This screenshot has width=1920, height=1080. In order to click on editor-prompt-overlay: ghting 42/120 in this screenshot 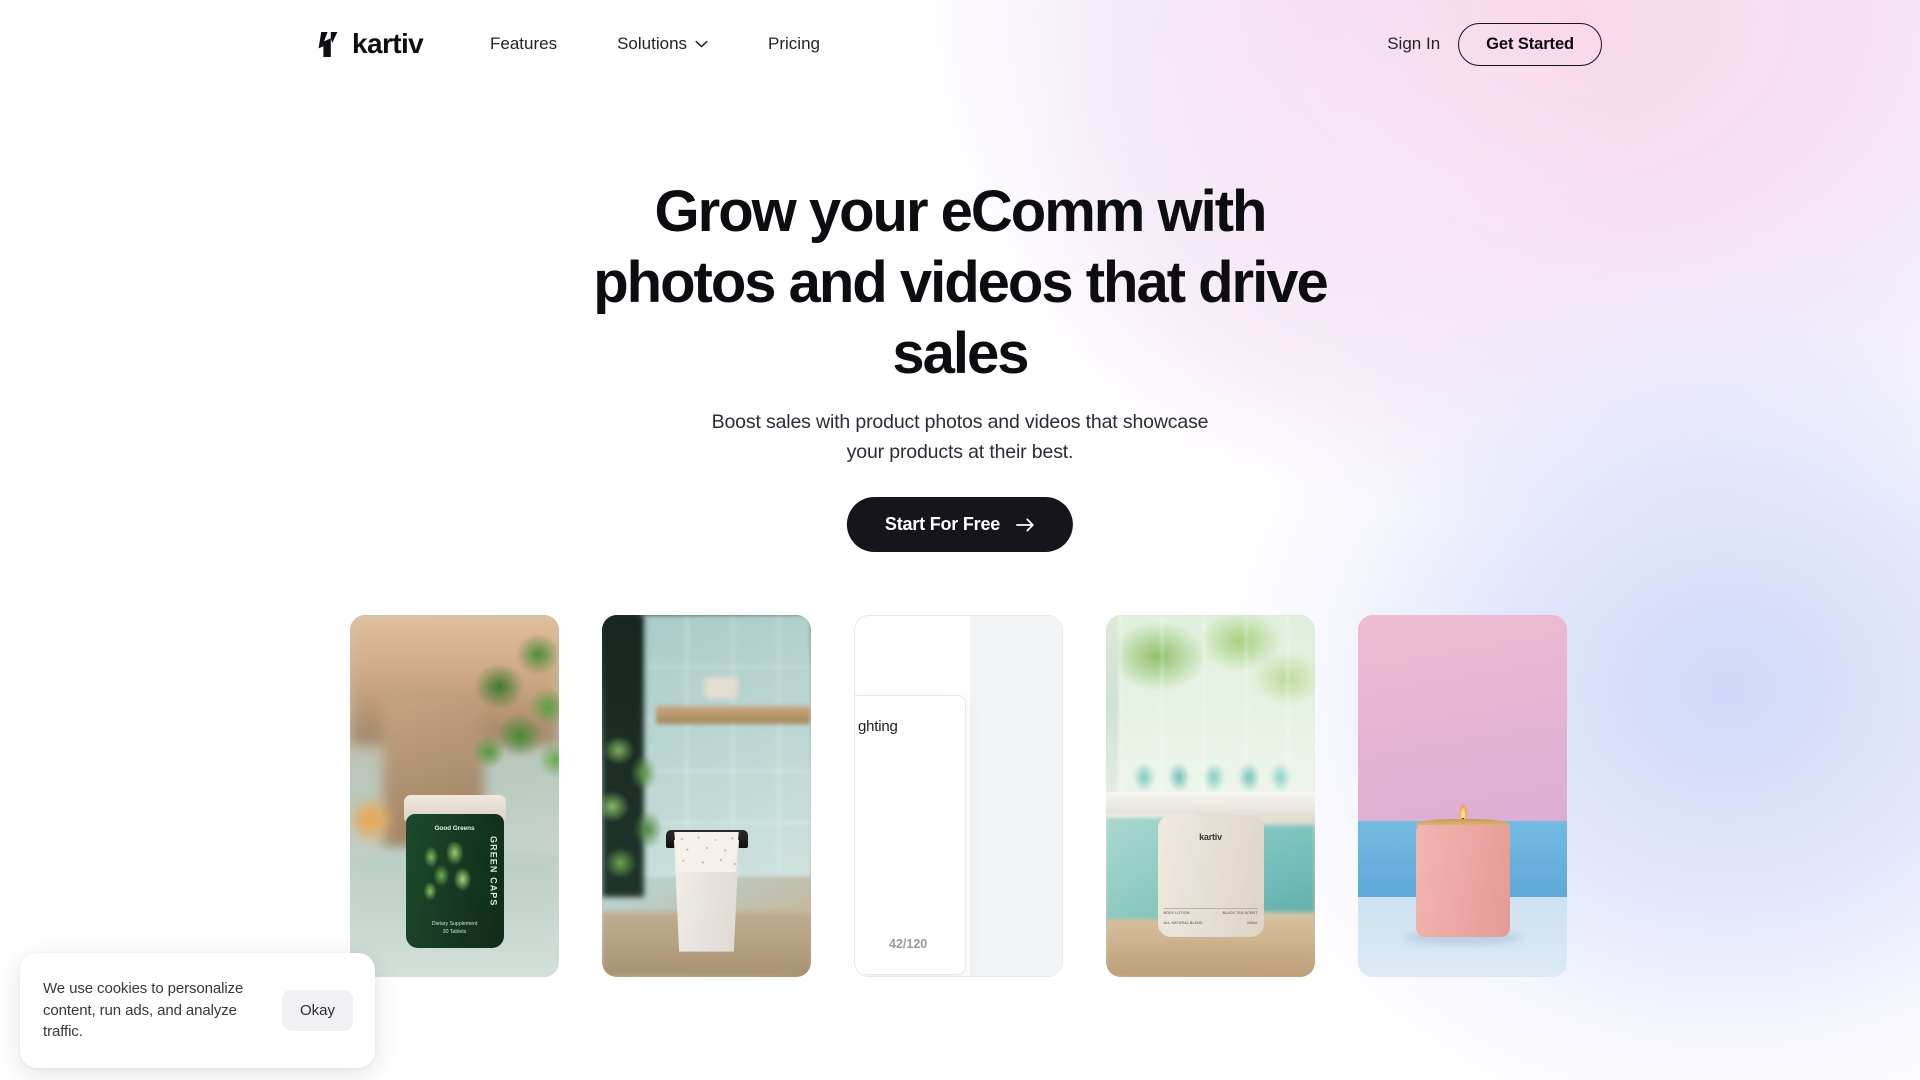, I will do `click(910, 835)`.